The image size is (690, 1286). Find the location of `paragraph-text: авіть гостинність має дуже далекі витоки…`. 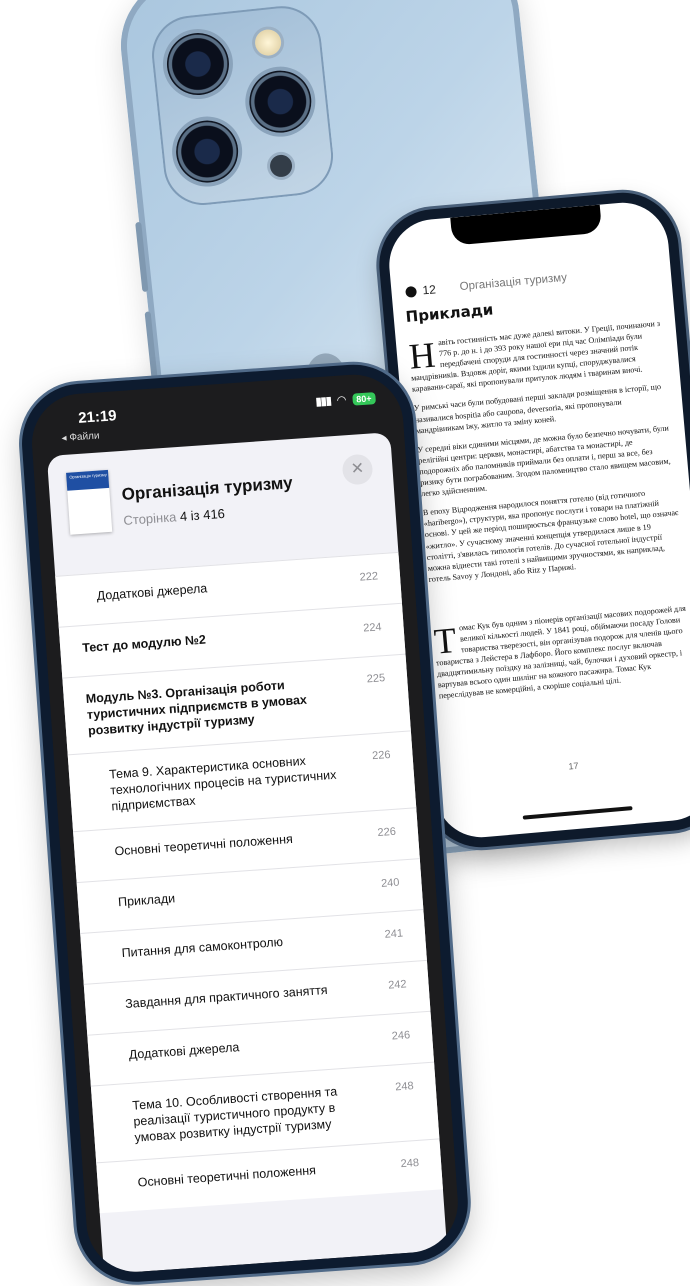

paragraph-text: авіть гостинність має дуже далекі витоки… is located at coordinates (535, 356).